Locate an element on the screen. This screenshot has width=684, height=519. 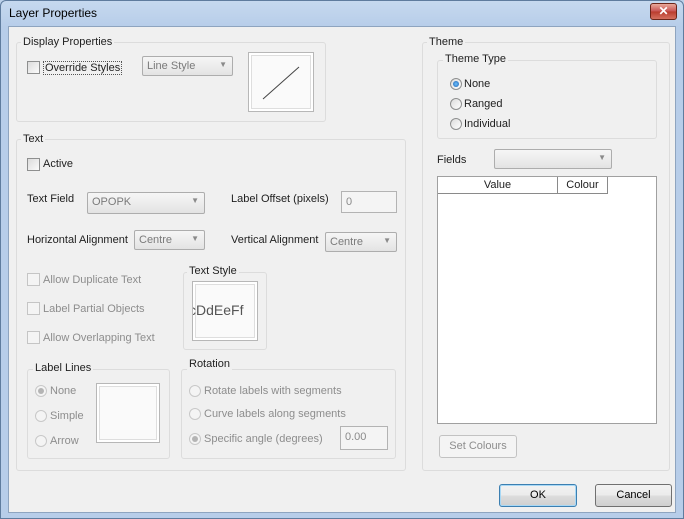
fields-label: Fields is located at coordinates (452, 160).